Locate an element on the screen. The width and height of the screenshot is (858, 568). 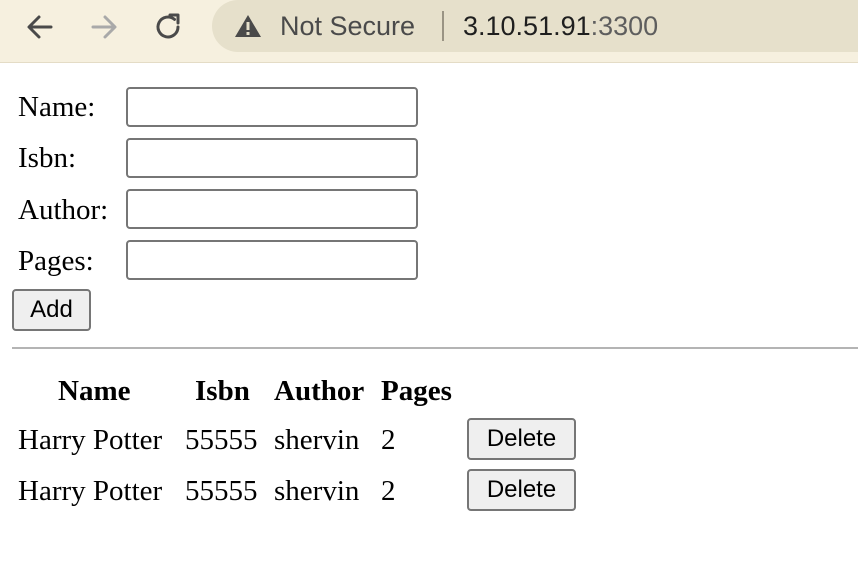
back-button is located at coordinates (40, 27).